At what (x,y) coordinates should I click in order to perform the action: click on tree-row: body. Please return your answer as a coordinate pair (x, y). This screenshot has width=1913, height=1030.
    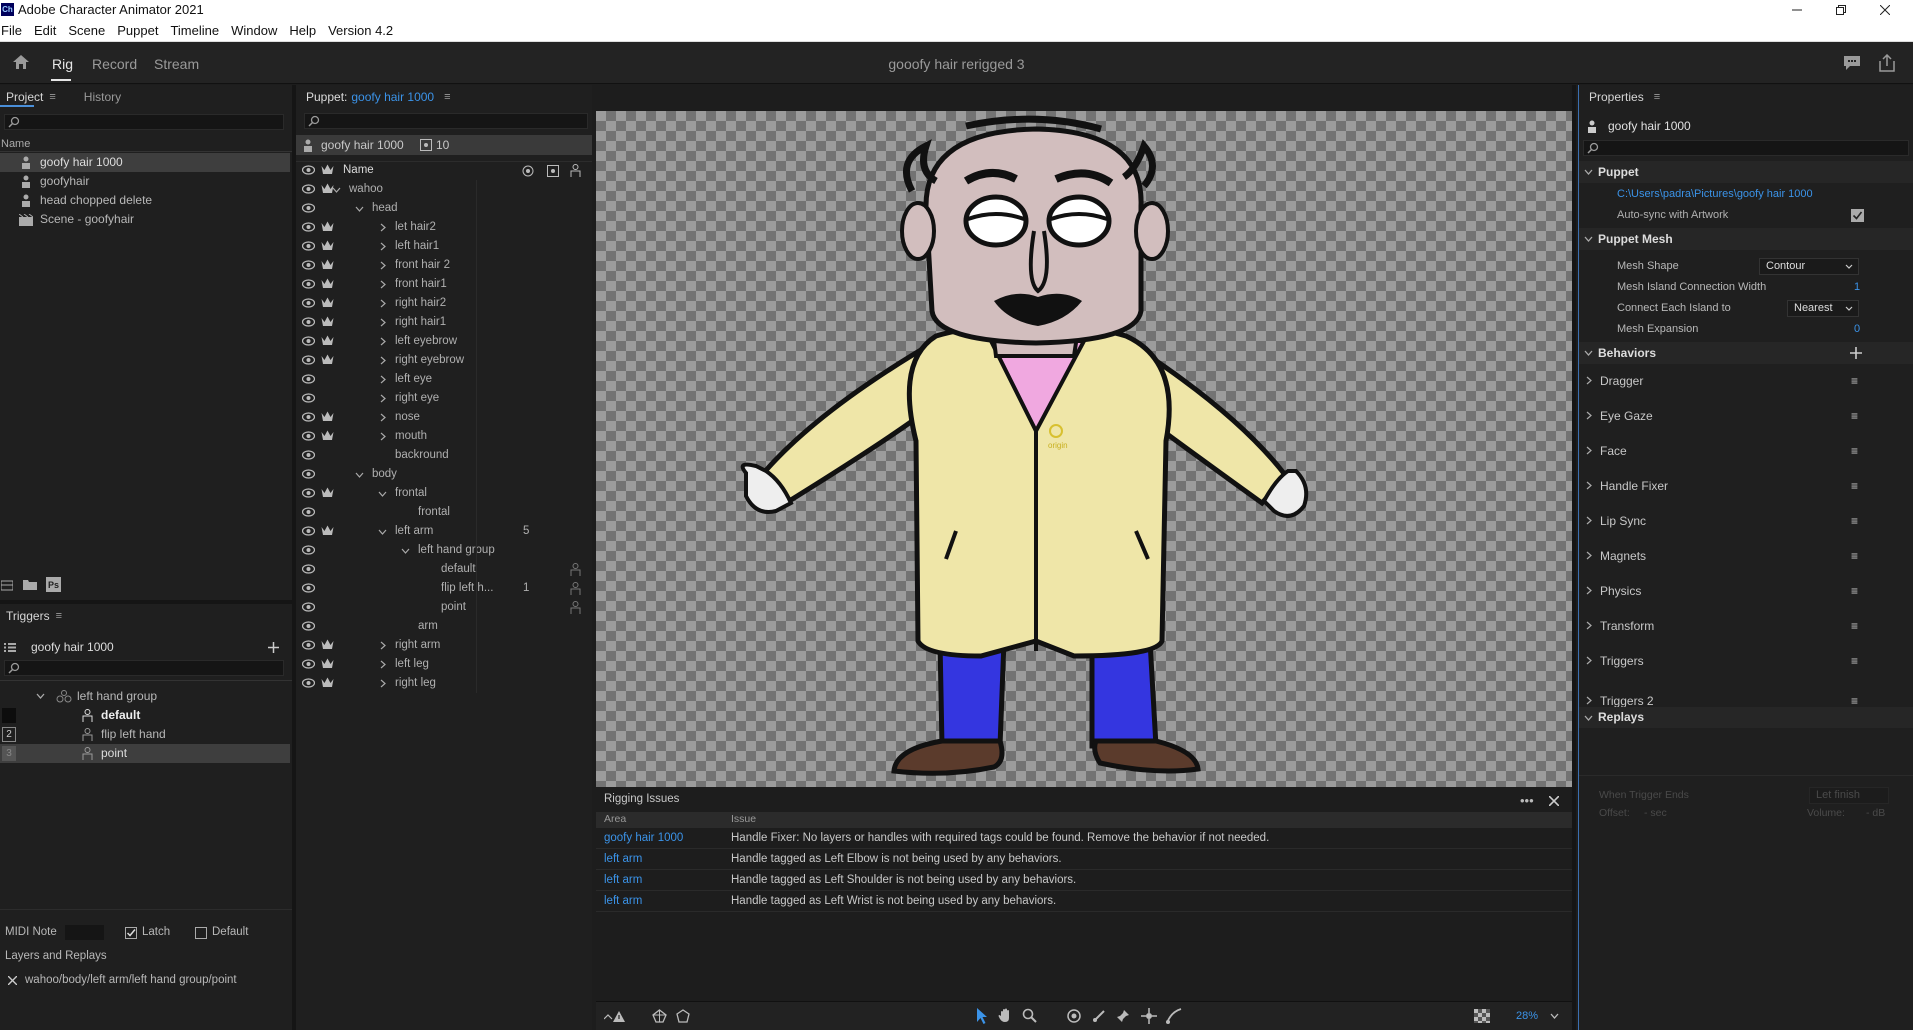
    Looking at the image, I should click on (444, 474).